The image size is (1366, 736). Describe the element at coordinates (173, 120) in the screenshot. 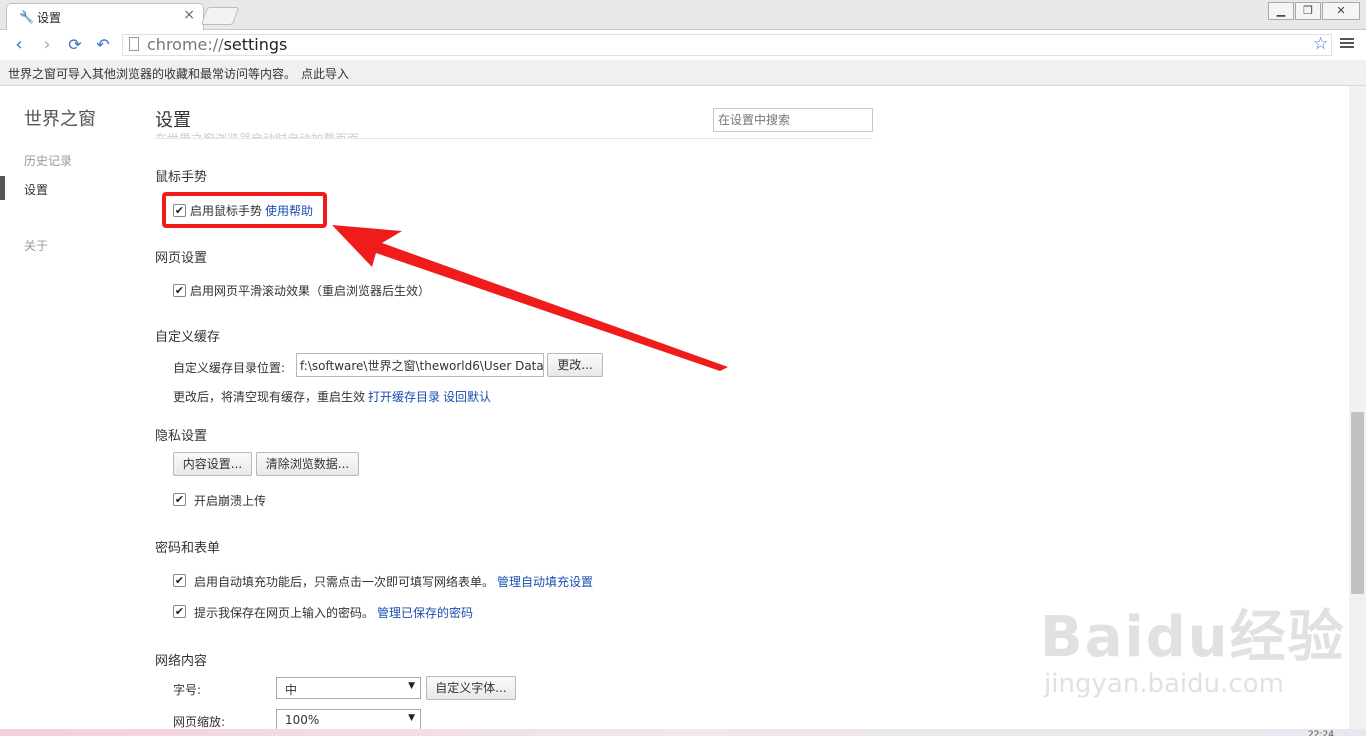

I see `page-title: 设置` at that location.